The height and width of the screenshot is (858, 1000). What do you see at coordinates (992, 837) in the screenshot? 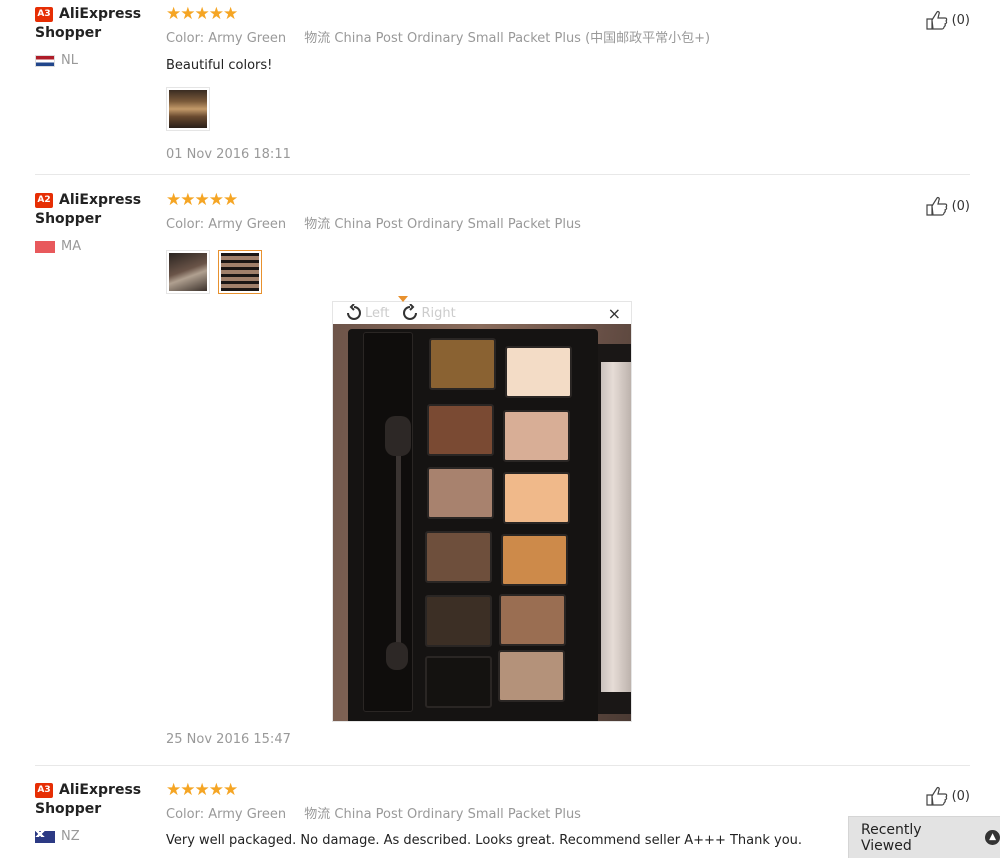
I see `chevron-up-icon: ▲` at bounding box center [992, 837].